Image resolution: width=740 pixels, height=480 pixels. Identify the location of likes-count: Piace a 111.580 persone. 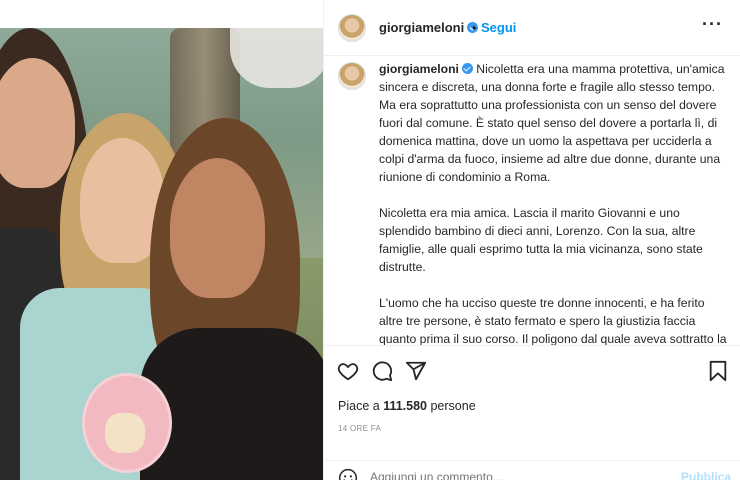
(407, 406).